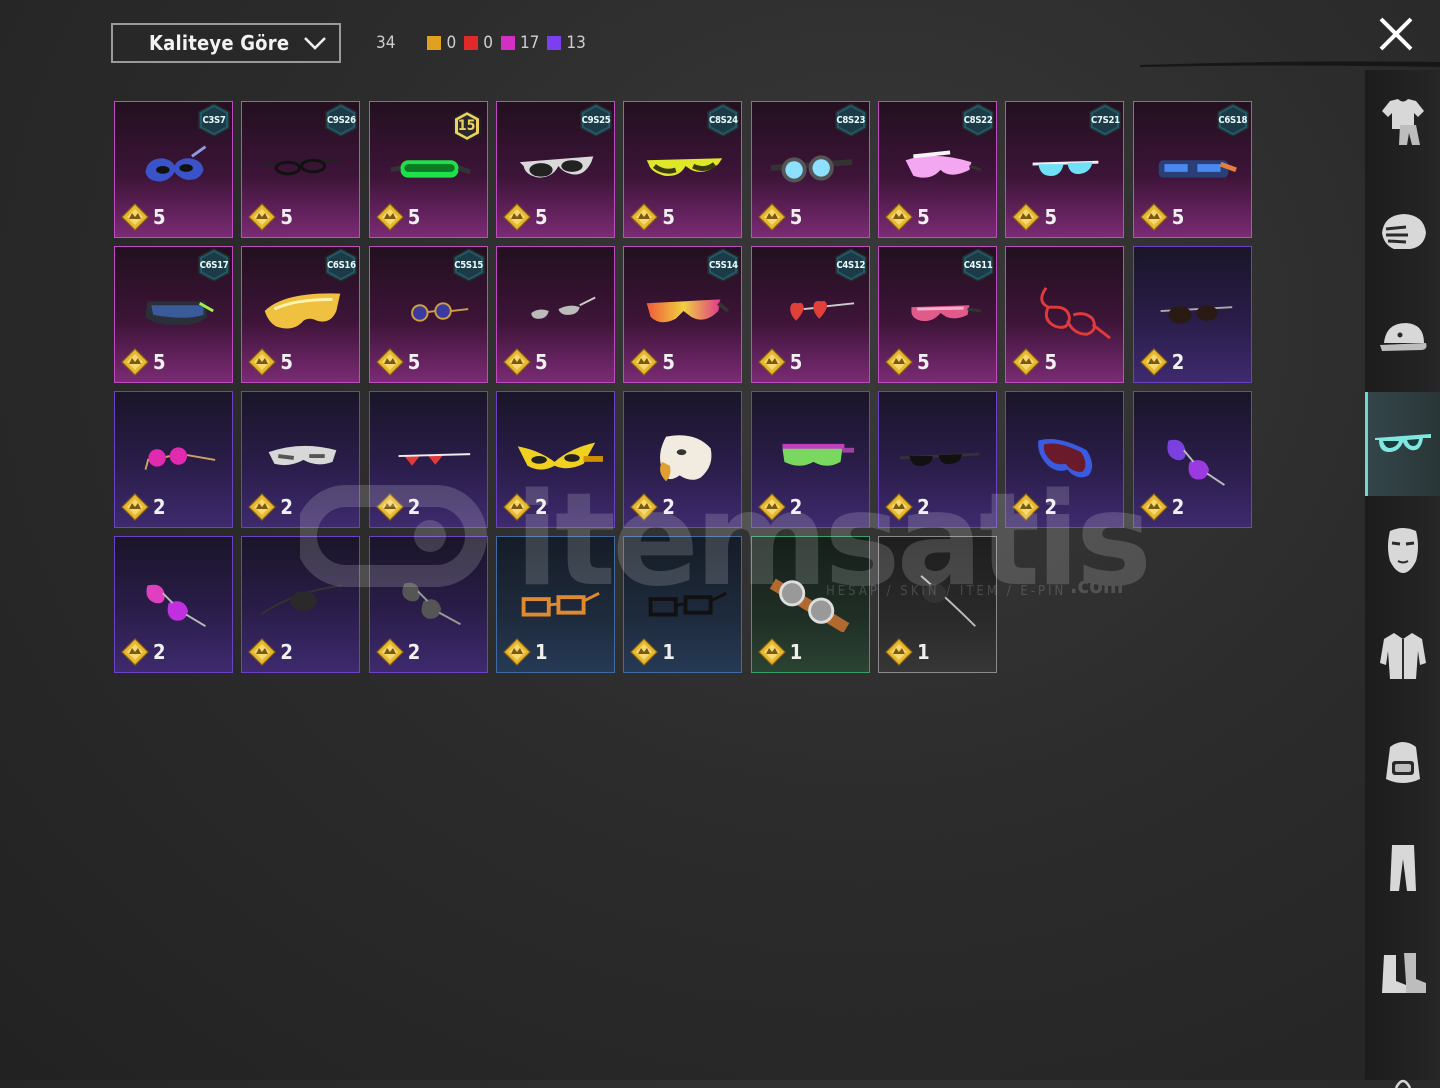 Image resolution: width=1440 pixels, height=1088 pixels. What do you see at coordinates (341, 120) in the screenshot?
I see `season-badge: C9S26` at bounding box center [341, 120].